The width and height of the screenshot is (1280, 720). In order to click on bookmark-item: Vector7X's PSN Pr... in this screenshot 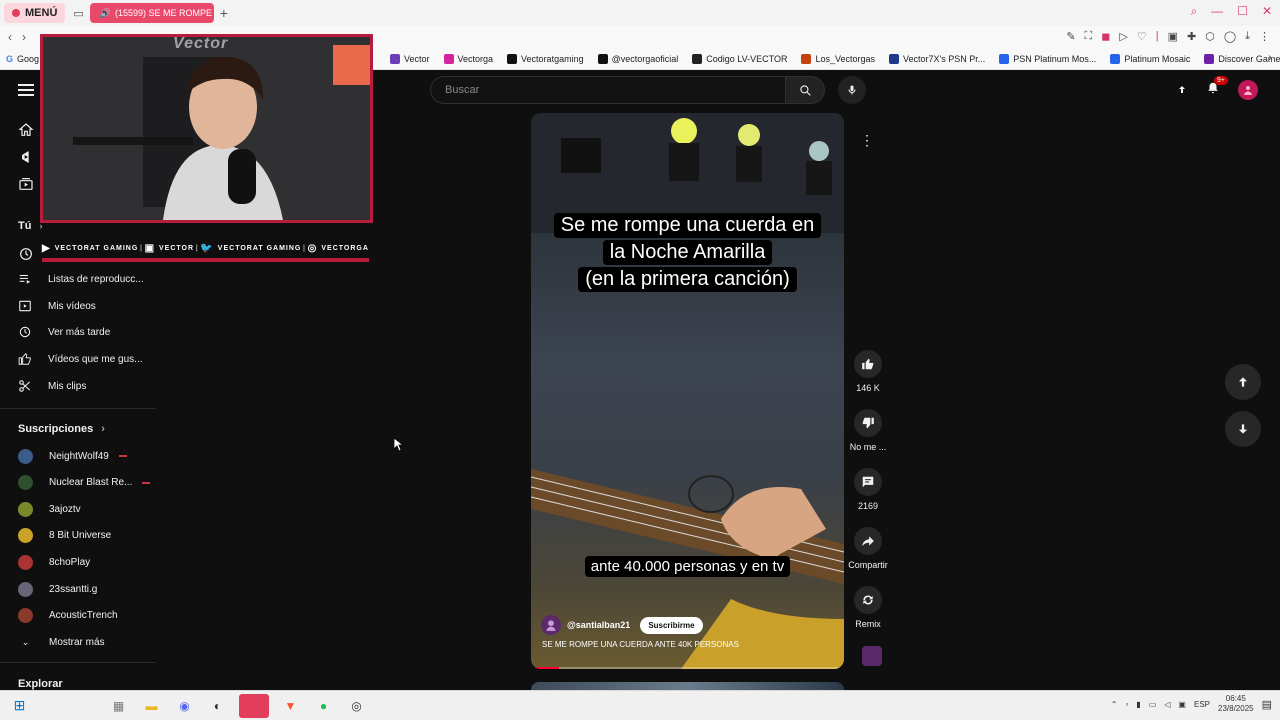, I will do `click(937, 59)`.